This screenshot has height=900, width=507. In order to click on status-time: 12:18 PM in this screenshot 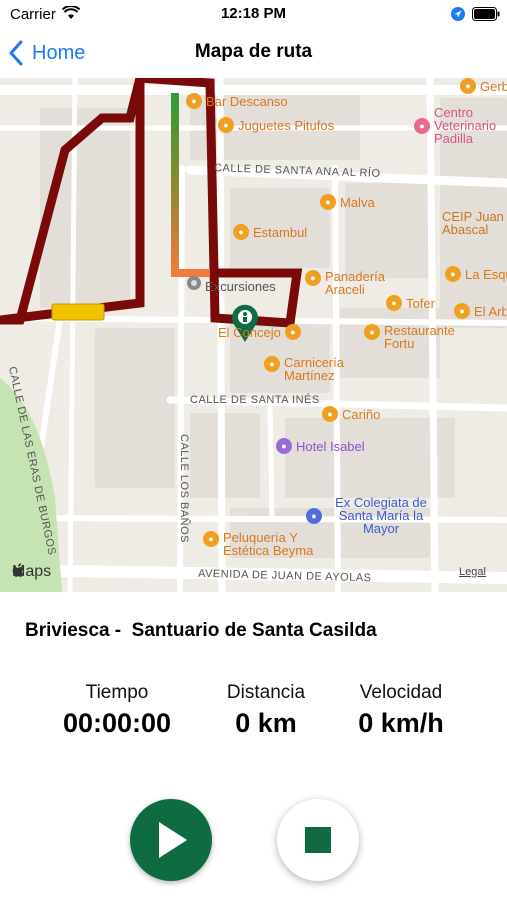, I will do `click(253, 13)`.